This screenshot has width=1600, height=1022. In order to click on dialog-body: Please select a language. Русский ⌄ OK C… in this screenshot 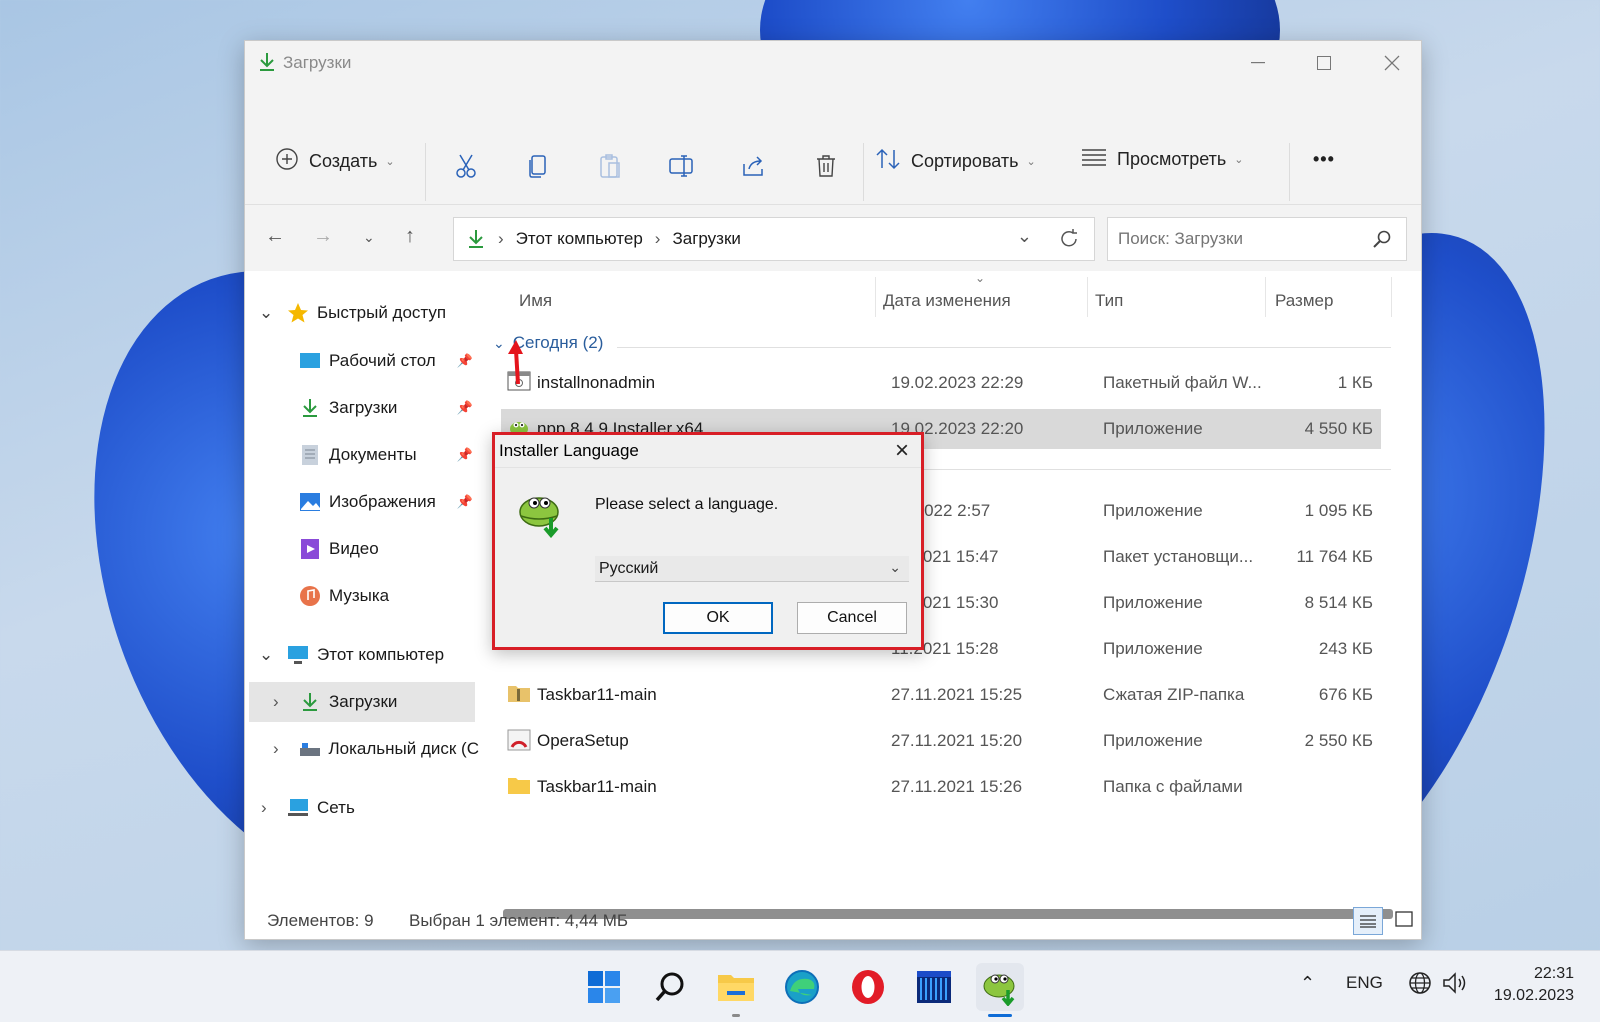, I will do `click(708, 557)`.